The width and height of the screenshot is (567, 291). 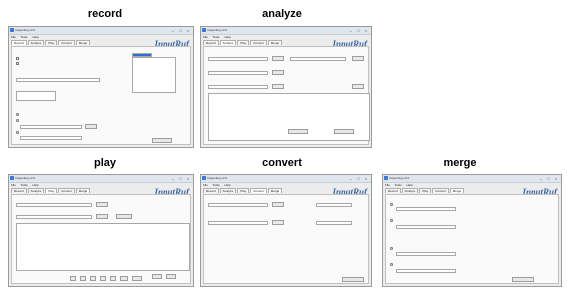 What do you see at coordinates (334, 205) in the screenshot?
I see `input-format-select` at bounding box center [334, 205].